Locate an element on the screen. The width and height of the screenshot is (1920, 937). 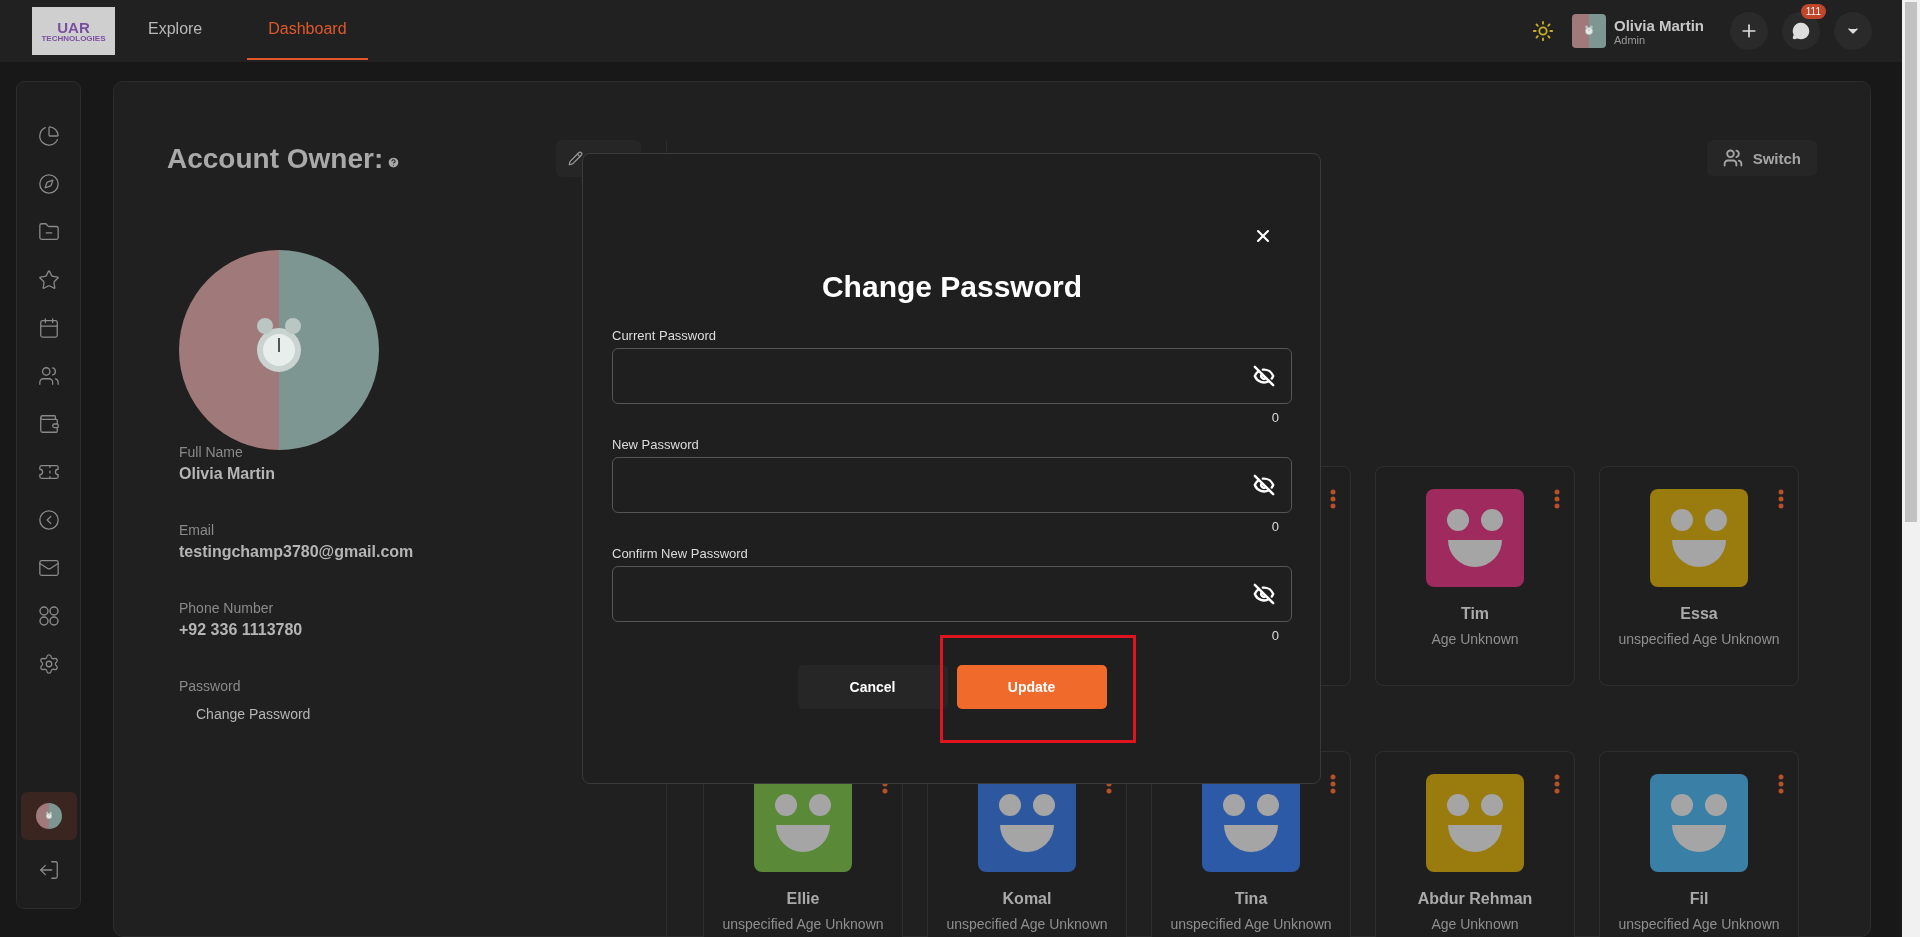
field-value: testingchamp3780@gmail.com is located at coordinates (296, 552).